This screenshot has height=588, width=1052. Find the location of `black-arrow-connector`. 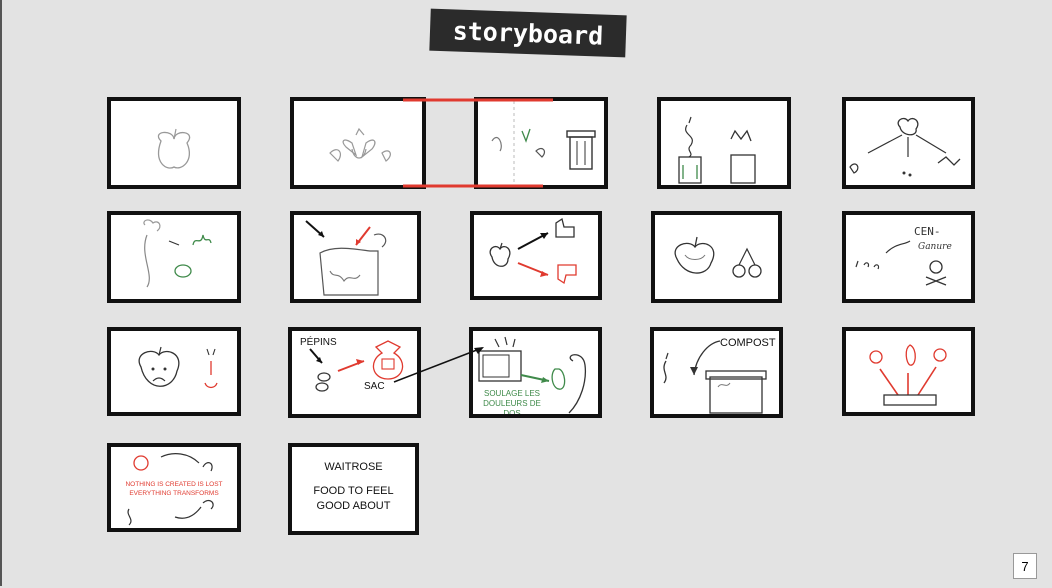

black-arrow-connector is located at coordinates (442, 363).